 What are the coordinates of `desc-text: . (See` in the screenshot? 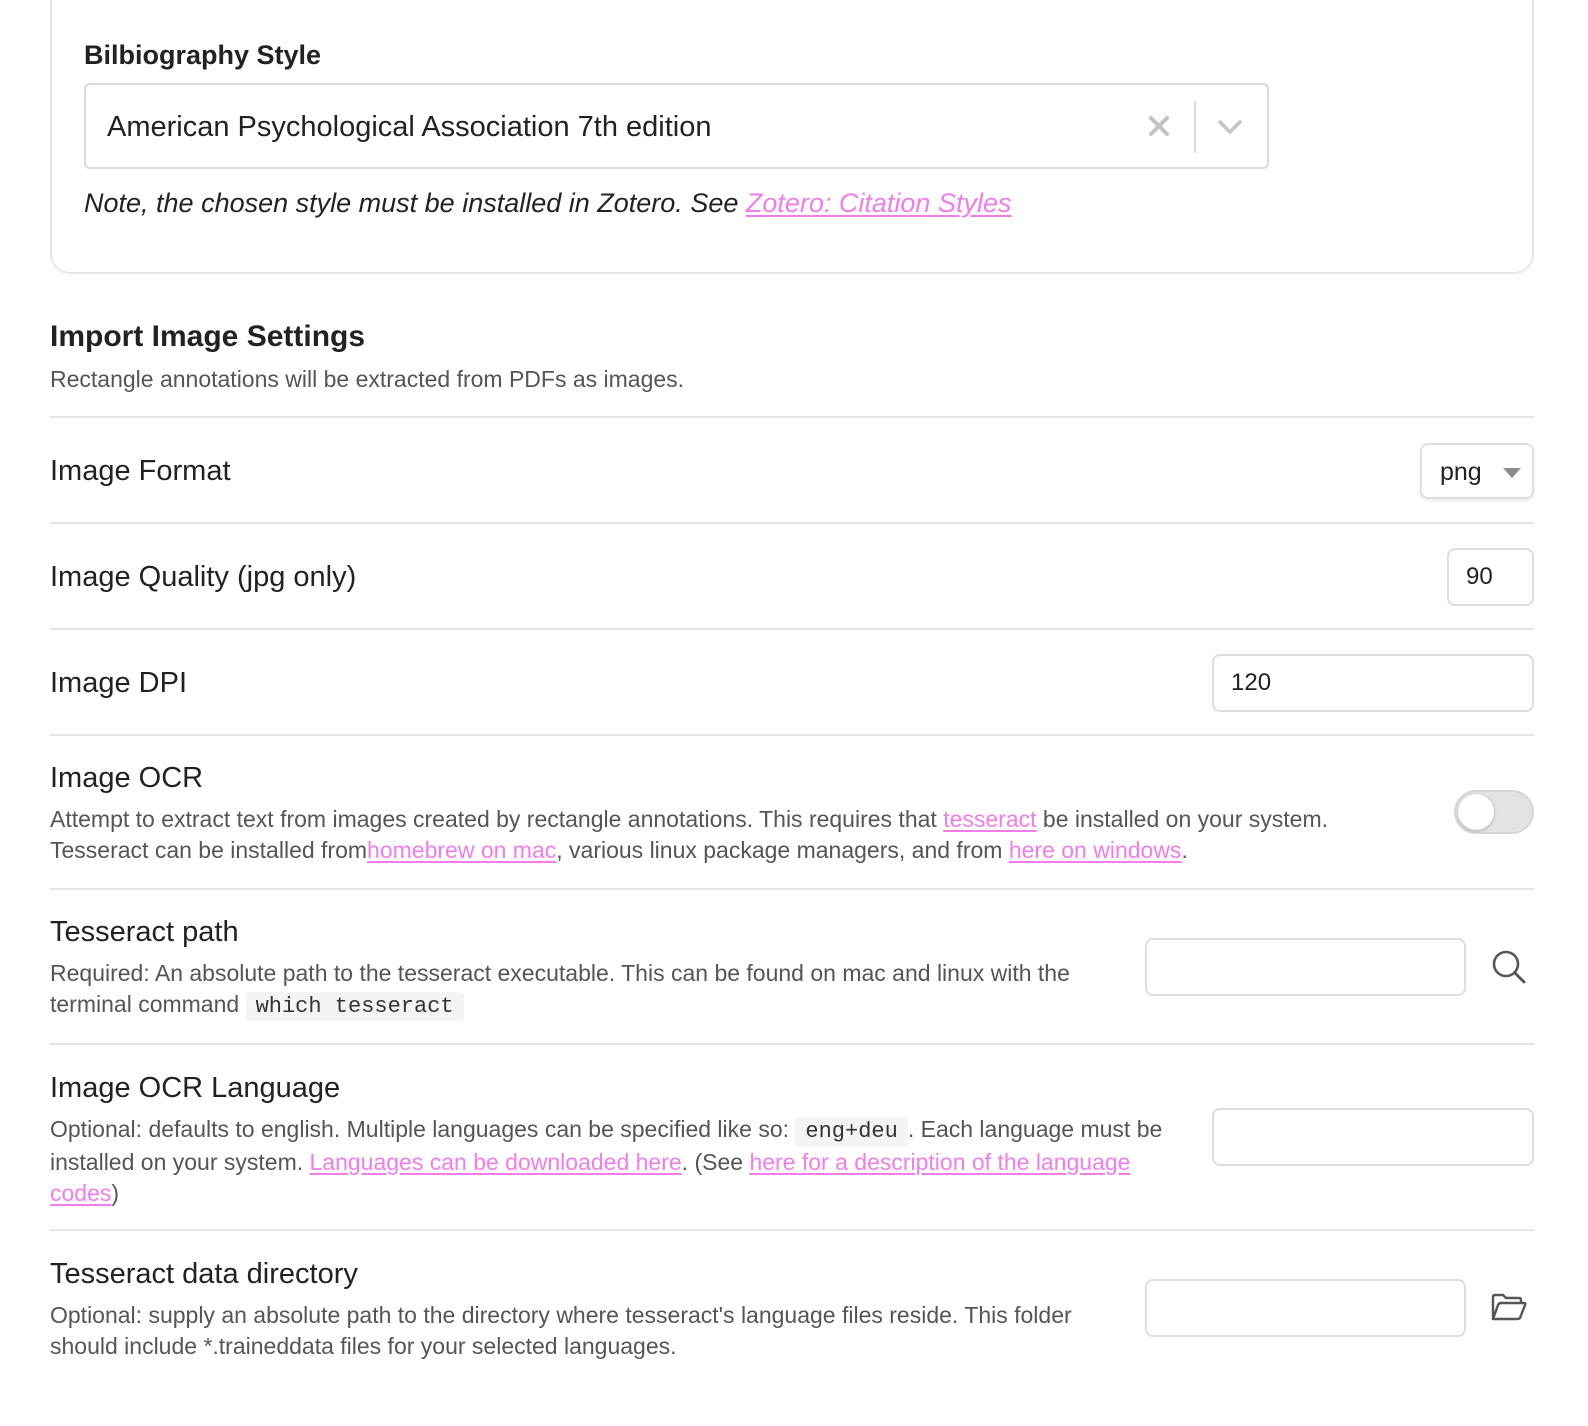 It's located at (715, 1162).